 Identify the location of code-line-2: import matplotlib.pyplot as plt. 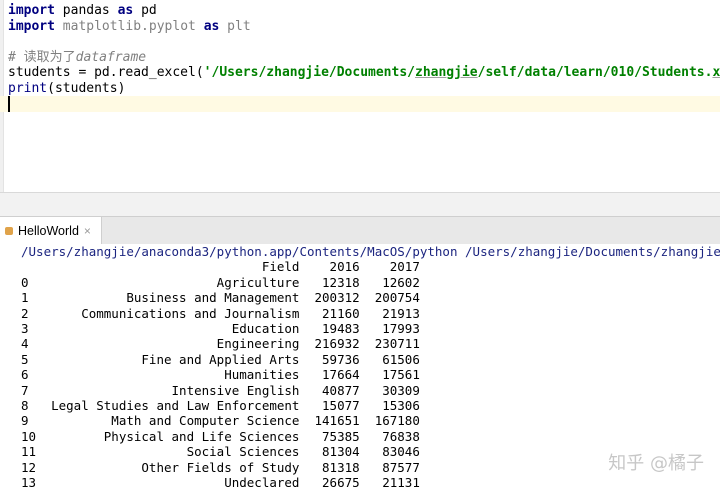
(129, 27).